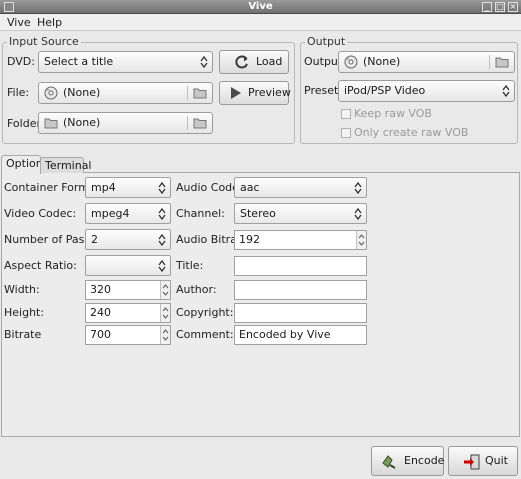  I want to click on menu-vive: Vive, so click(19, 22).